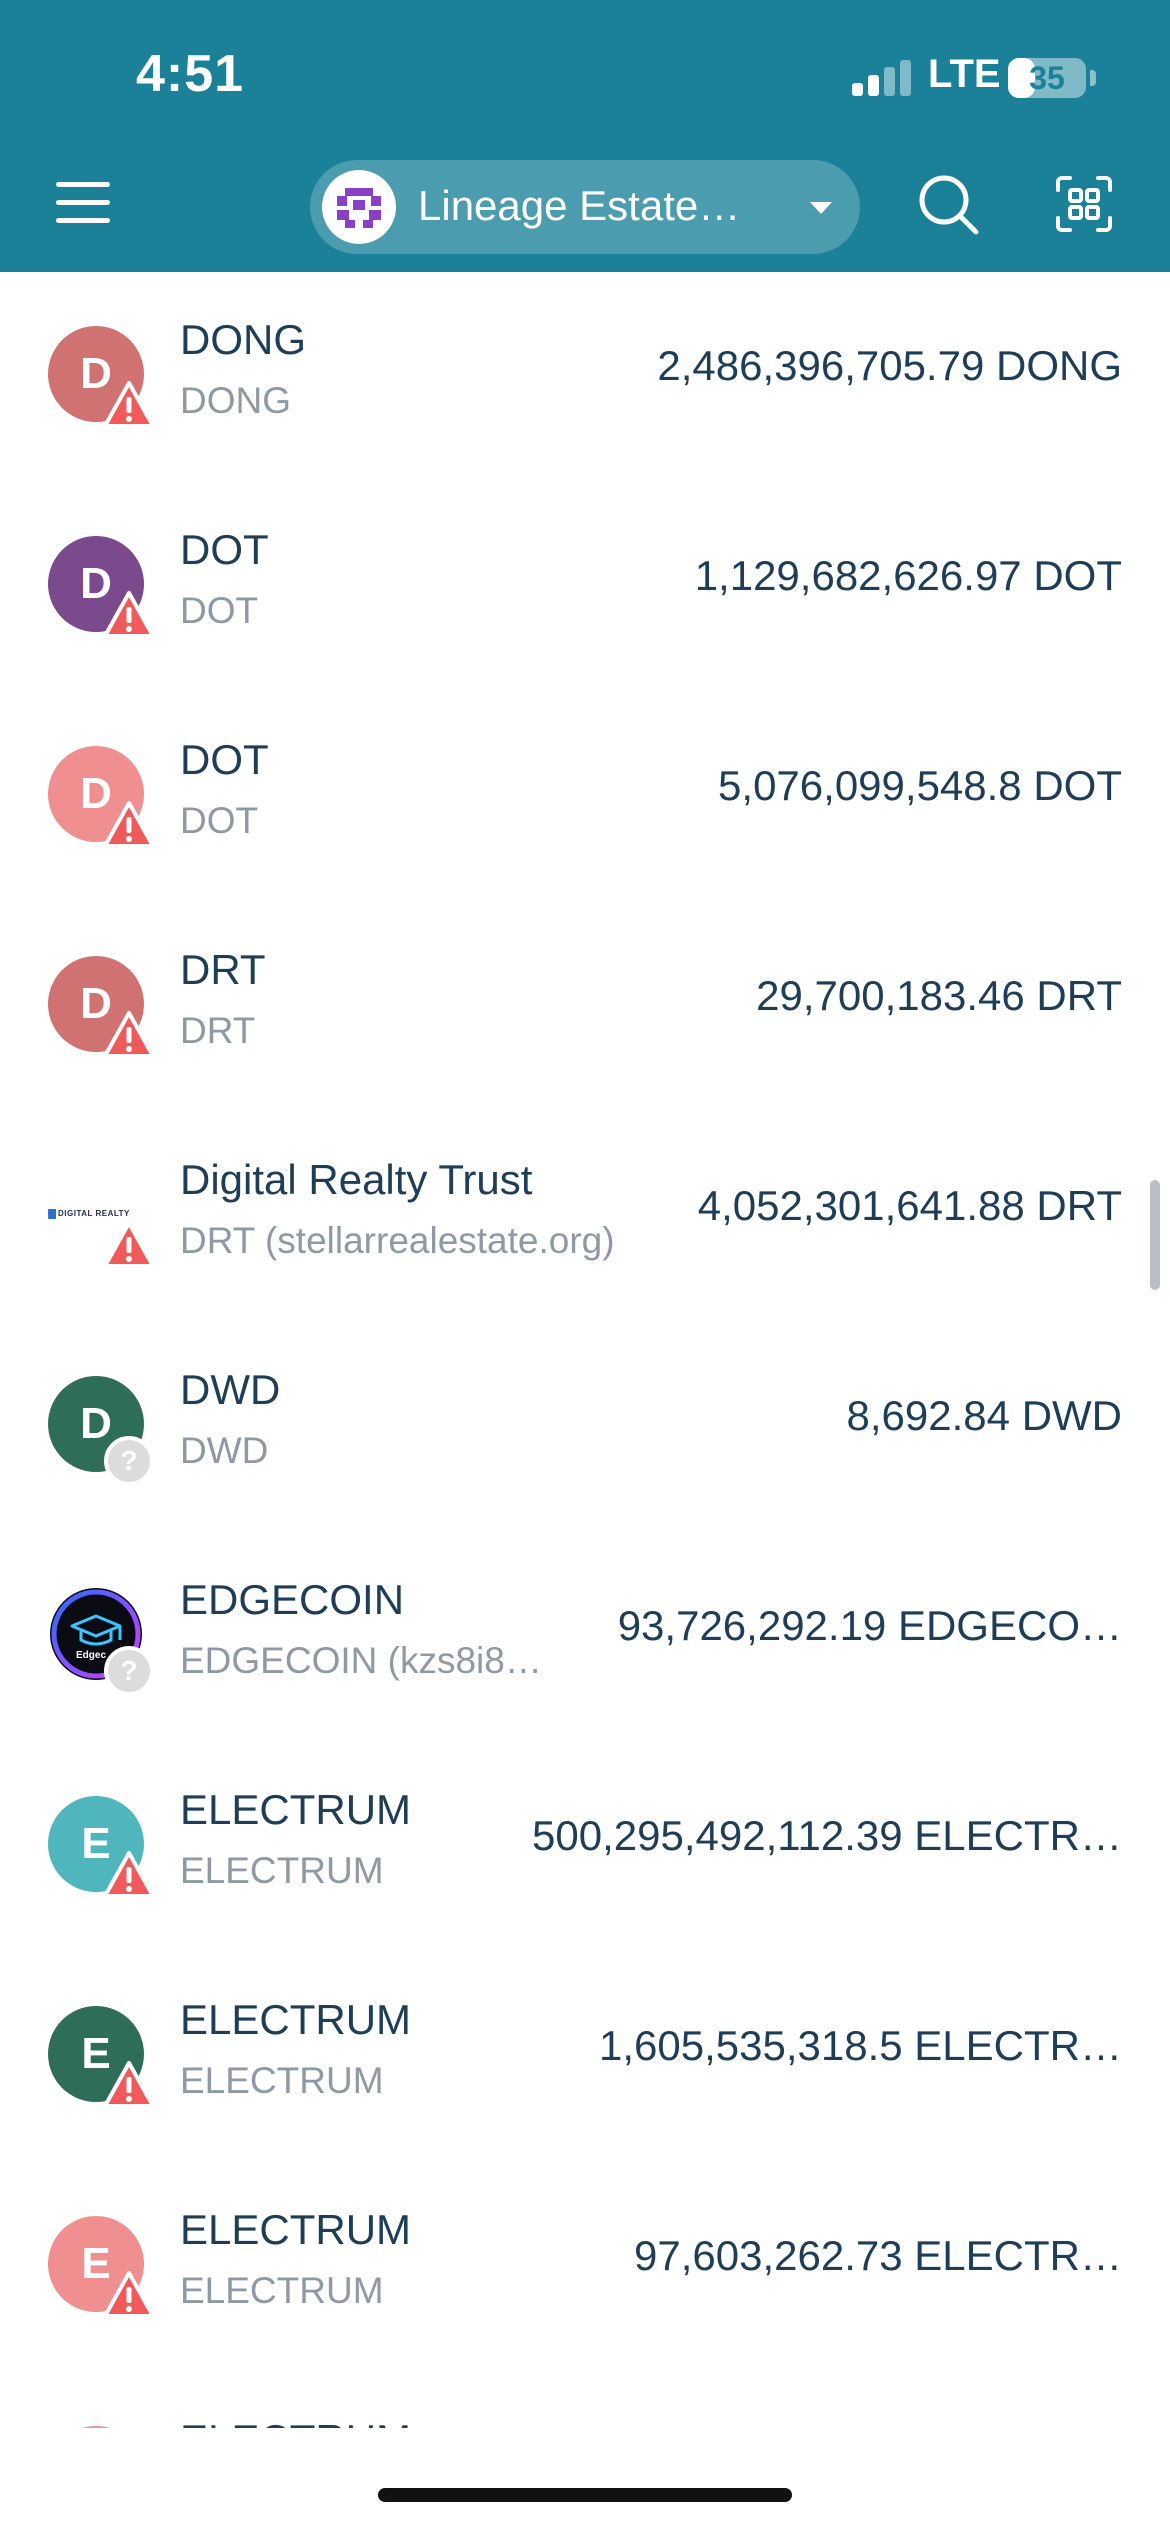 This screenshot has height=2532, width=1170. I want to click on token-code: DWD, so click(224, 1450).